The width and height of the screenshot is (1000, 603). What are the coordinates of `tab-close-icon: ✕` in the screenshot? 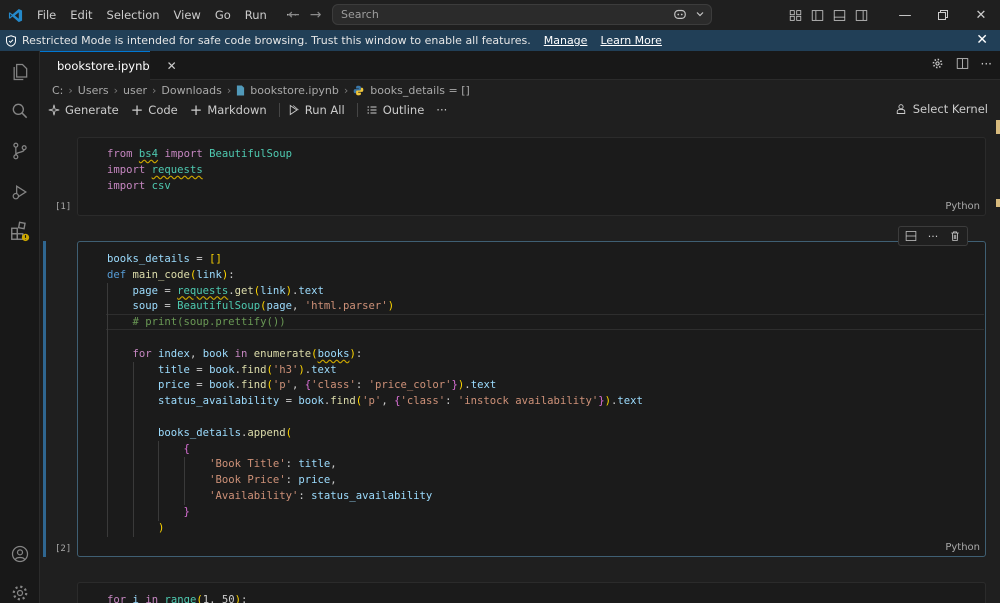 It's located at (172, 66).